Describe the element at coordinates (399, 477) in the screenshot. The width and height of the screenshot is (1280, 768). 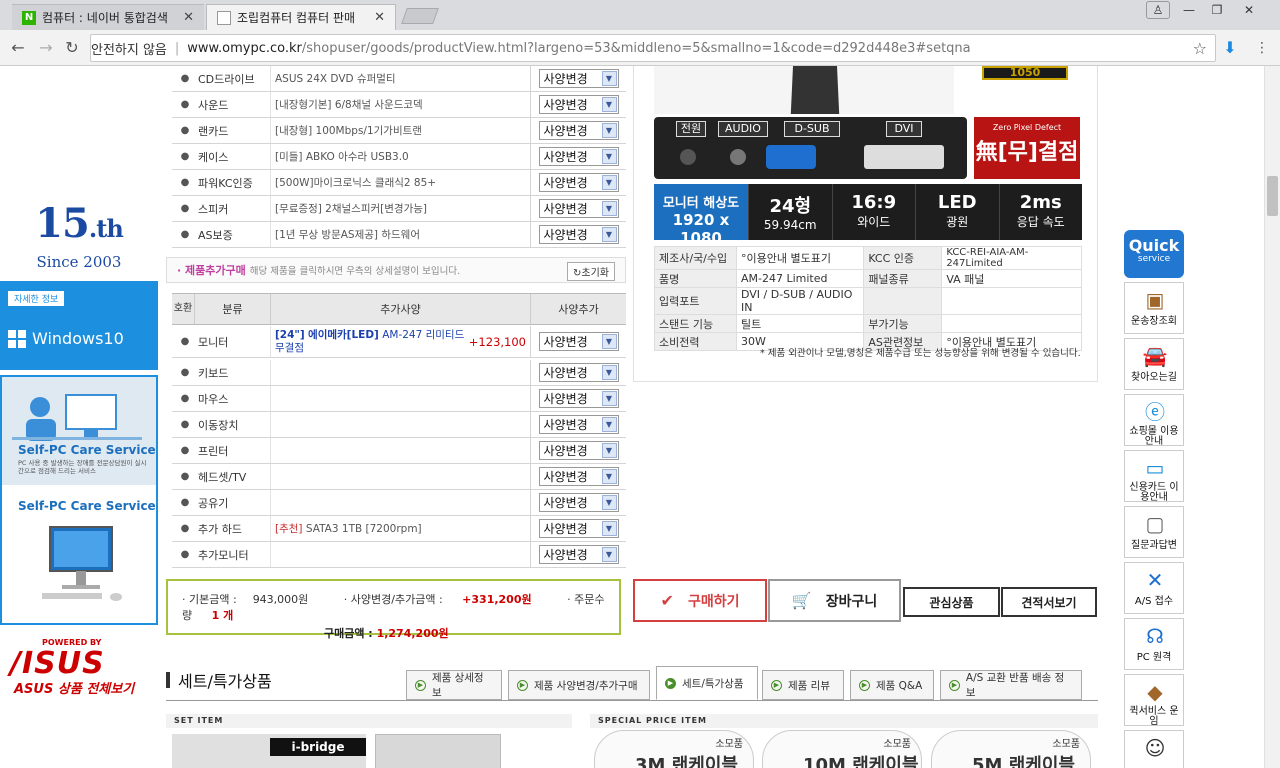
I see `add-row-headset: ● 헤드셋/TV 사양변경 ▼` at that location.